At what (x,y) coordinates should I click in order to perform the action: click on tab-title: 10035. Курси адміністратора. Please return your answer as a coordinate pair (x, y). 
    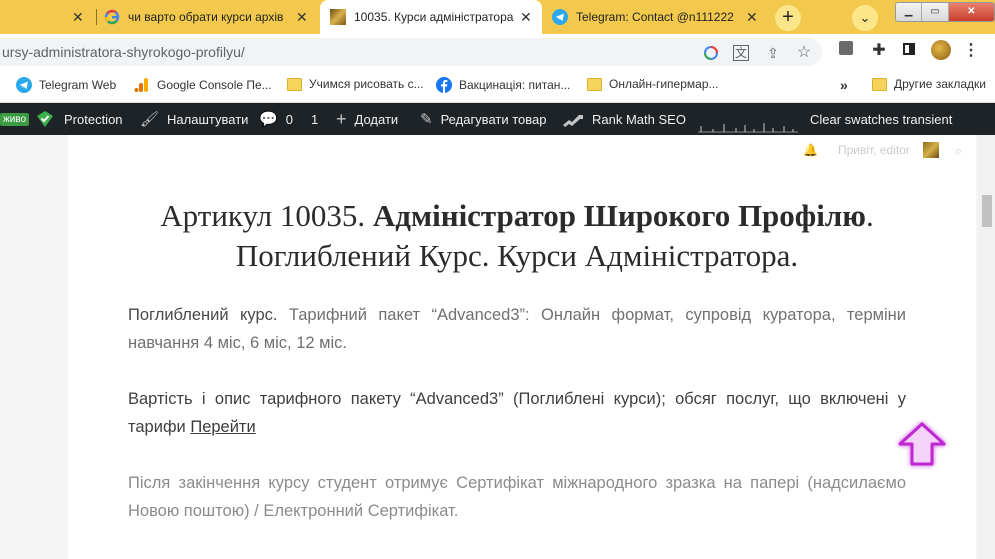
    Looking at the image, I should click on (434, 17).